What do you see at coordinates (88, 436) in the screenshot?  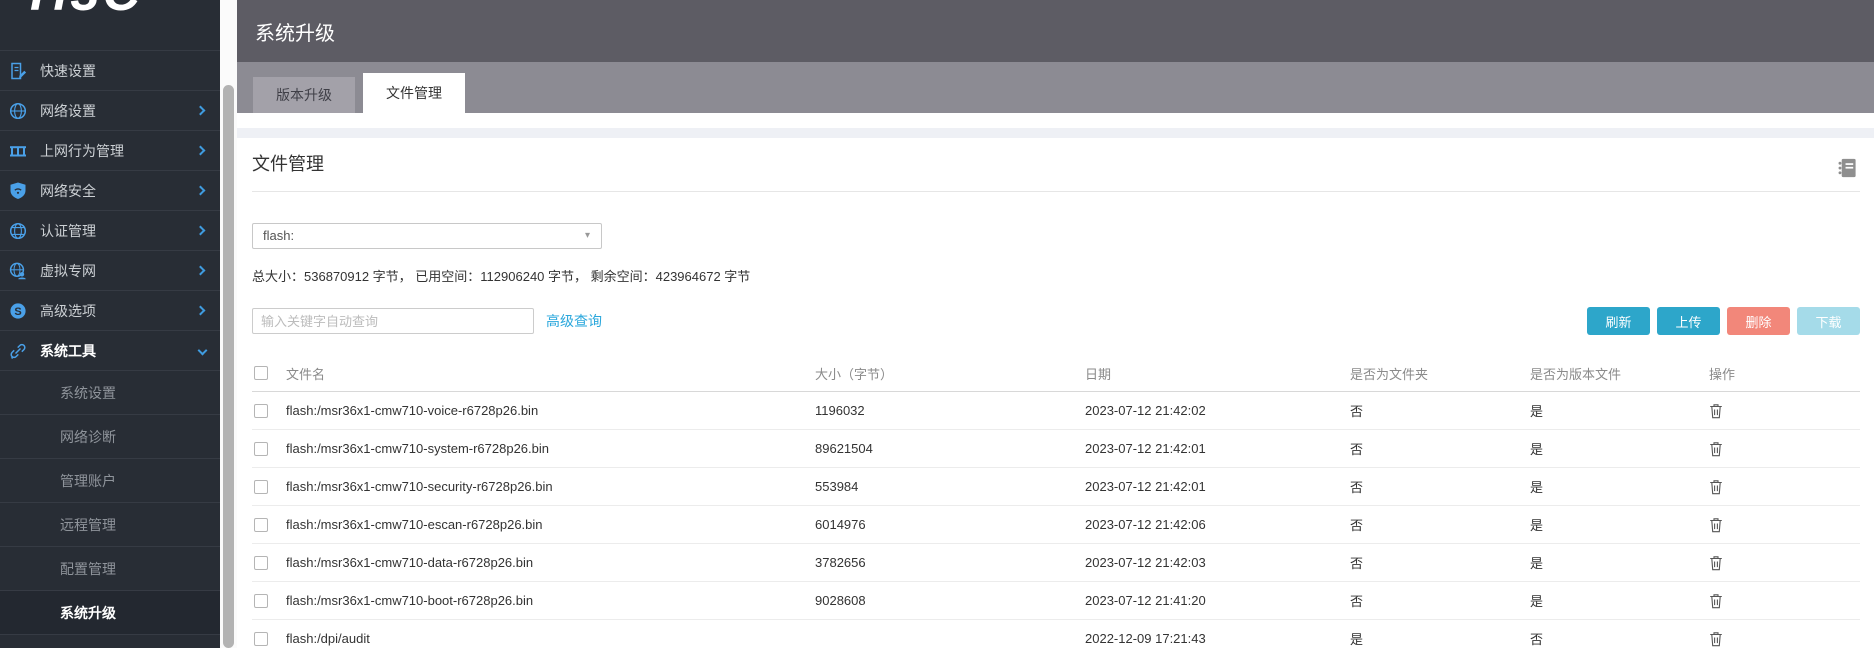 I see `sidebar-item-label: 网络诊断` at bounding box center [88, 436].